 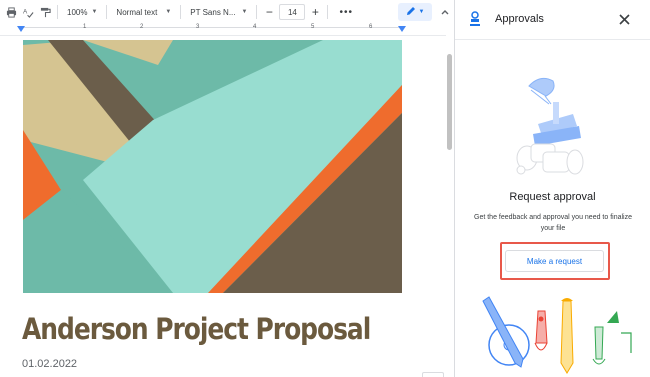 I want to click on zoom-select: 100% ▼, so click(x=82, y=12).